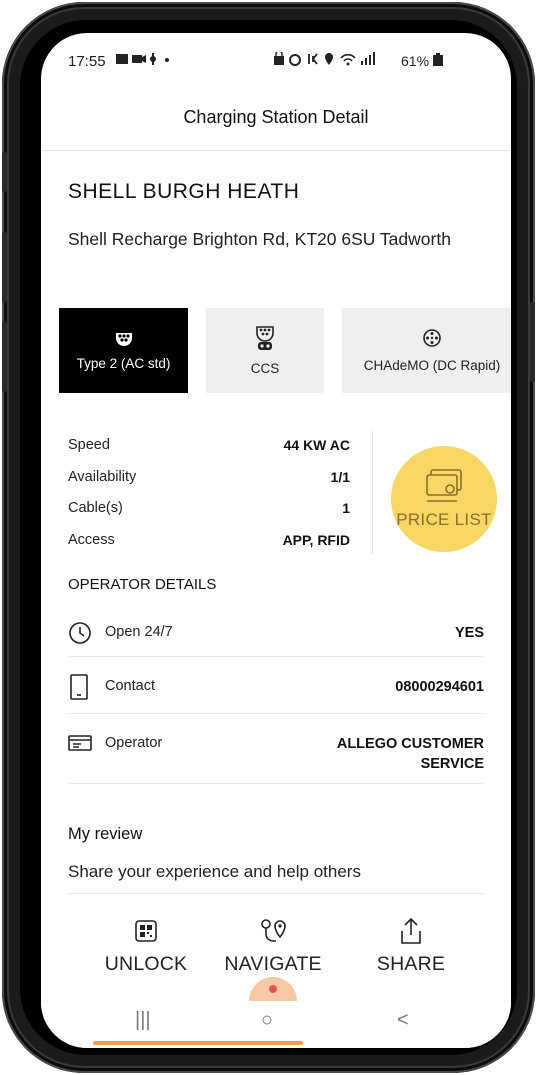 This screenshot has height=1075, width=537. I want to click on power-button, so click(532, 342).